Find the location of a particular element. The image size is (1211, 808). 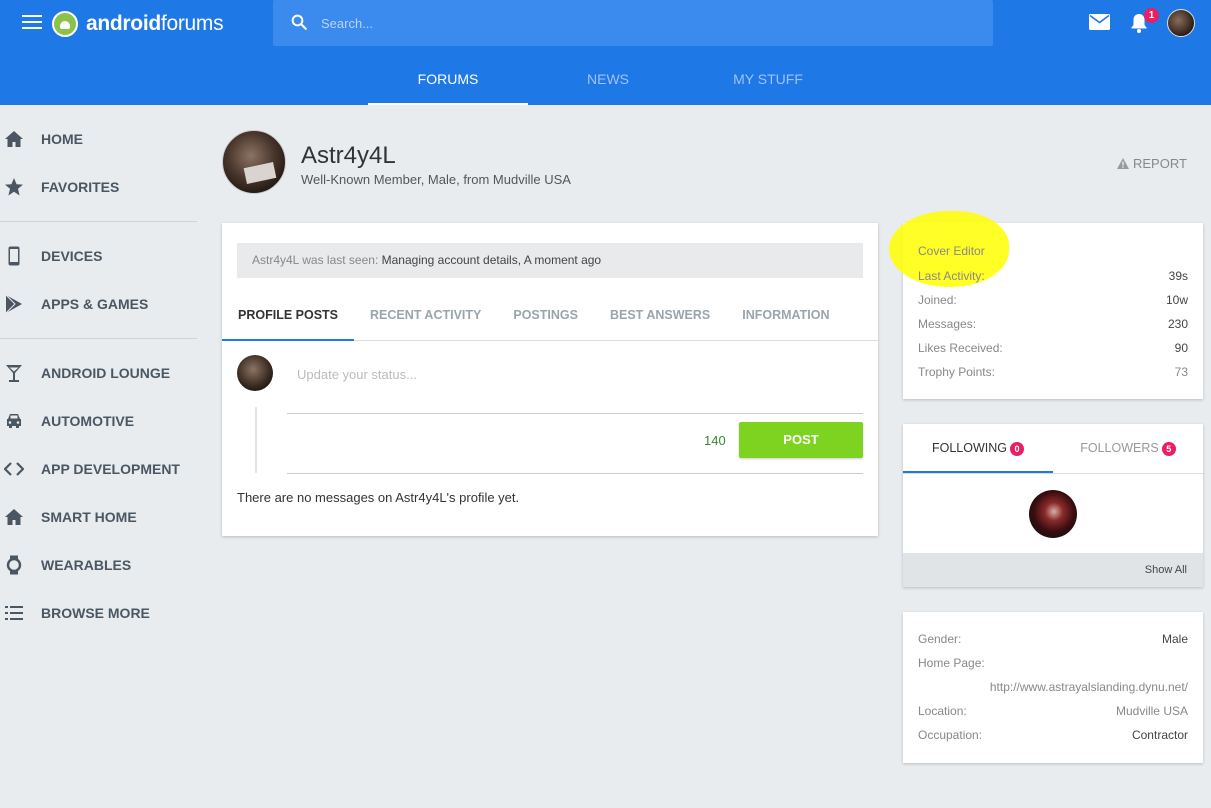

sidebar-item-android-lounge: ANDROID LOUNGE is located at coordinates (98, 373).